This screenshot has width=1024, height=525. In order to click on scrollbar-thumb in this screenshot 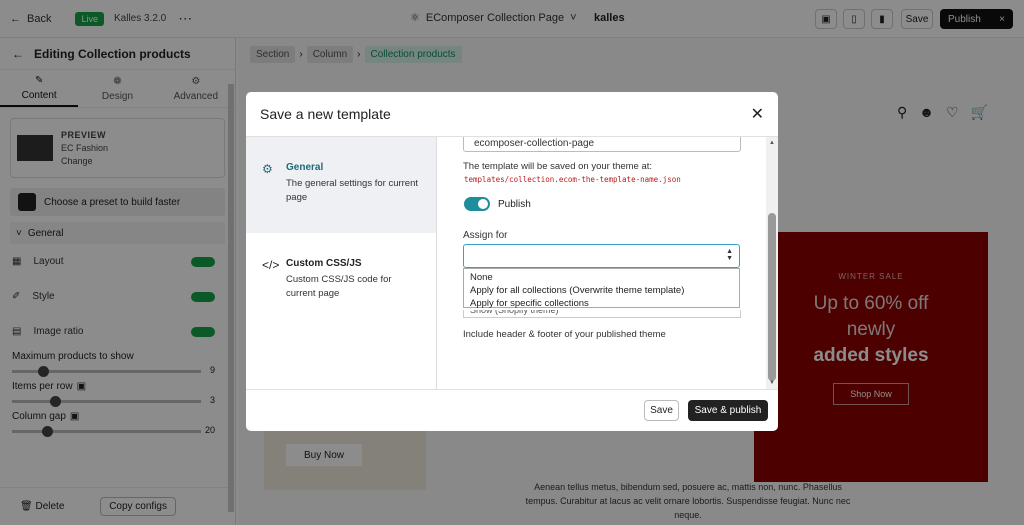, I will do `click(772, 297)`.